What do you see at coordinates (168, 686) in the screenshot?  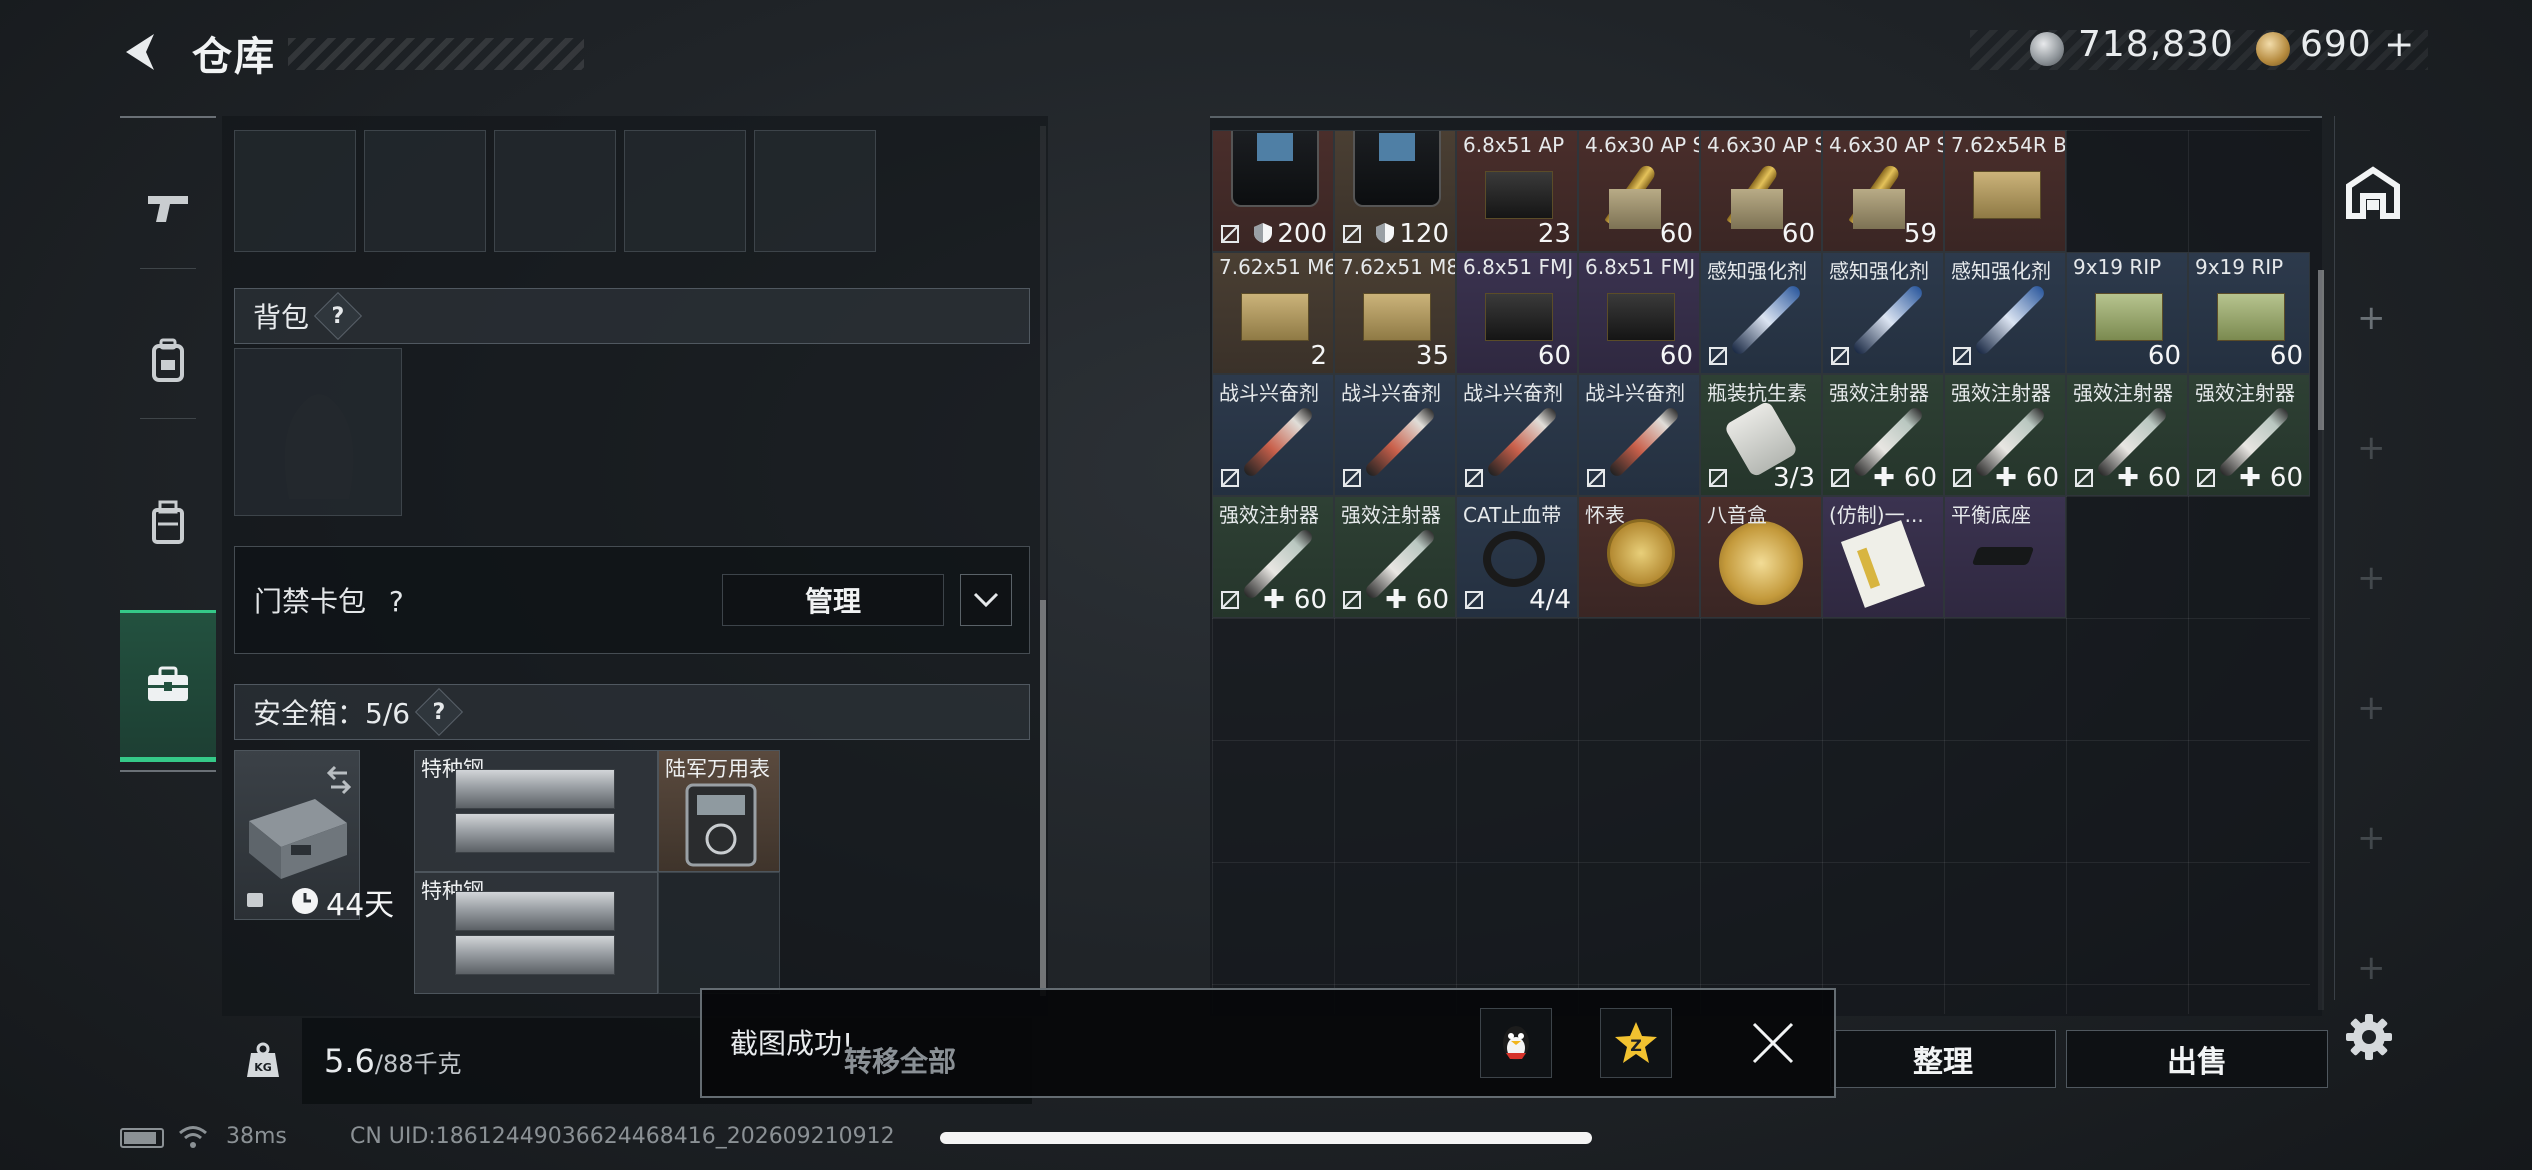 I see `tab-storage` at bounding box center [168, 686].